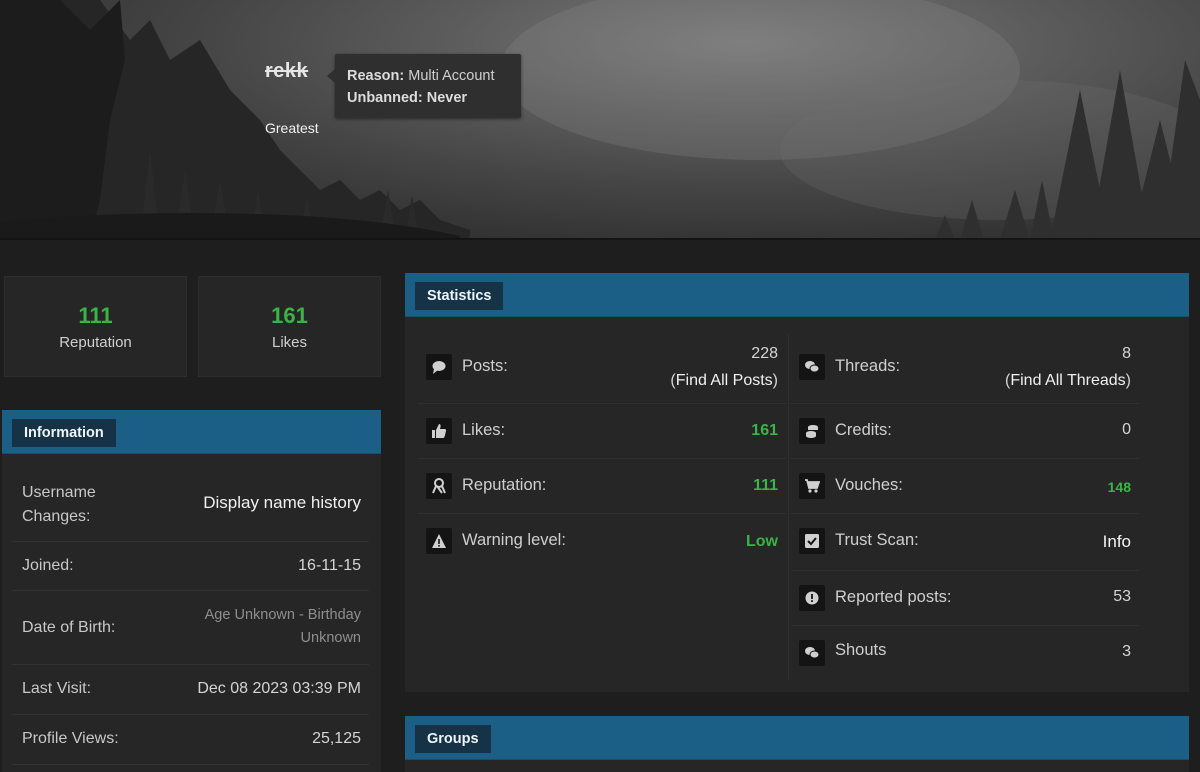  I want to click on stat-reputation: Reputation: 111, so click(602, 486).